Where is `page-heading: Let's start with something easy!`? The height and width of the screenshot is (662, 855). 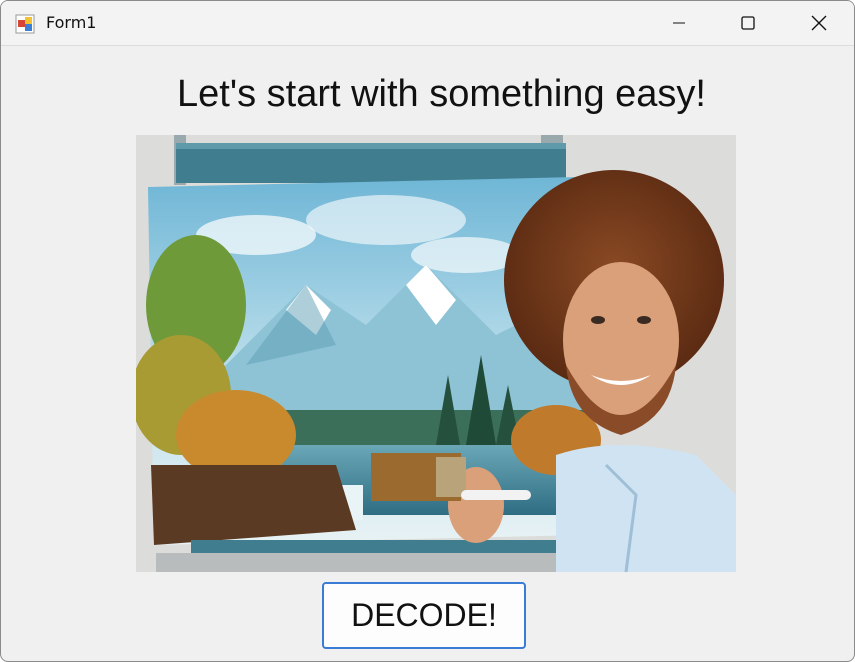
page-heading: Let's start with something easy! is located at coordinates (441, 94).